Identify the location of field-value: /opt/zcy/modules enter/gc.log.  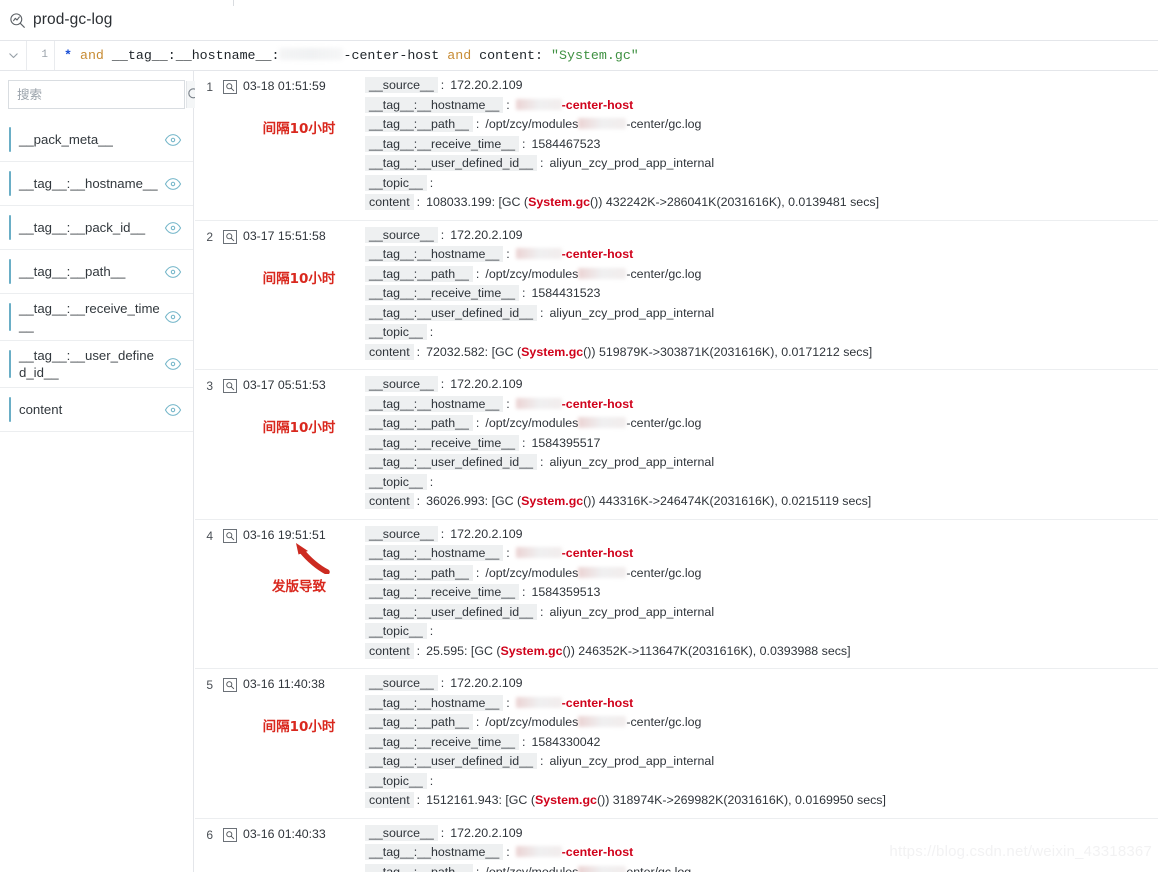
(588, 868).